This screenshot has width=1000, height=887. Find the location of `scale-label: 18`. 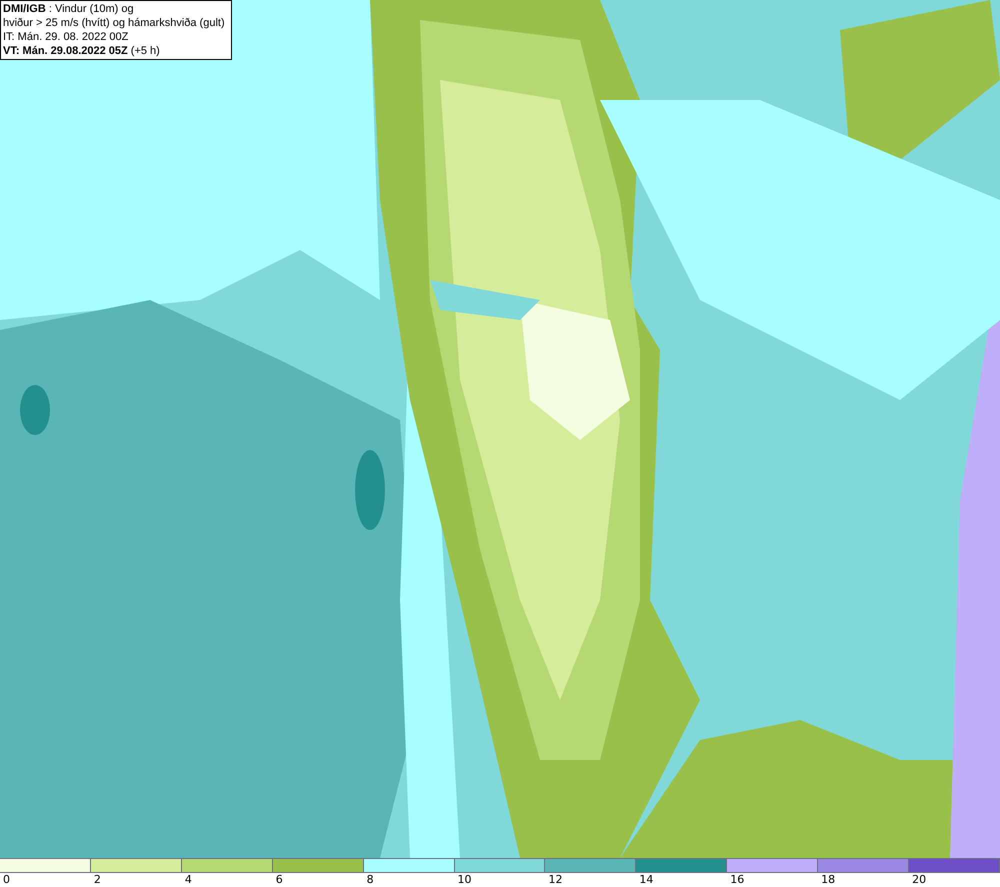

scale-label: 18 is located at coordinates (828, 879).